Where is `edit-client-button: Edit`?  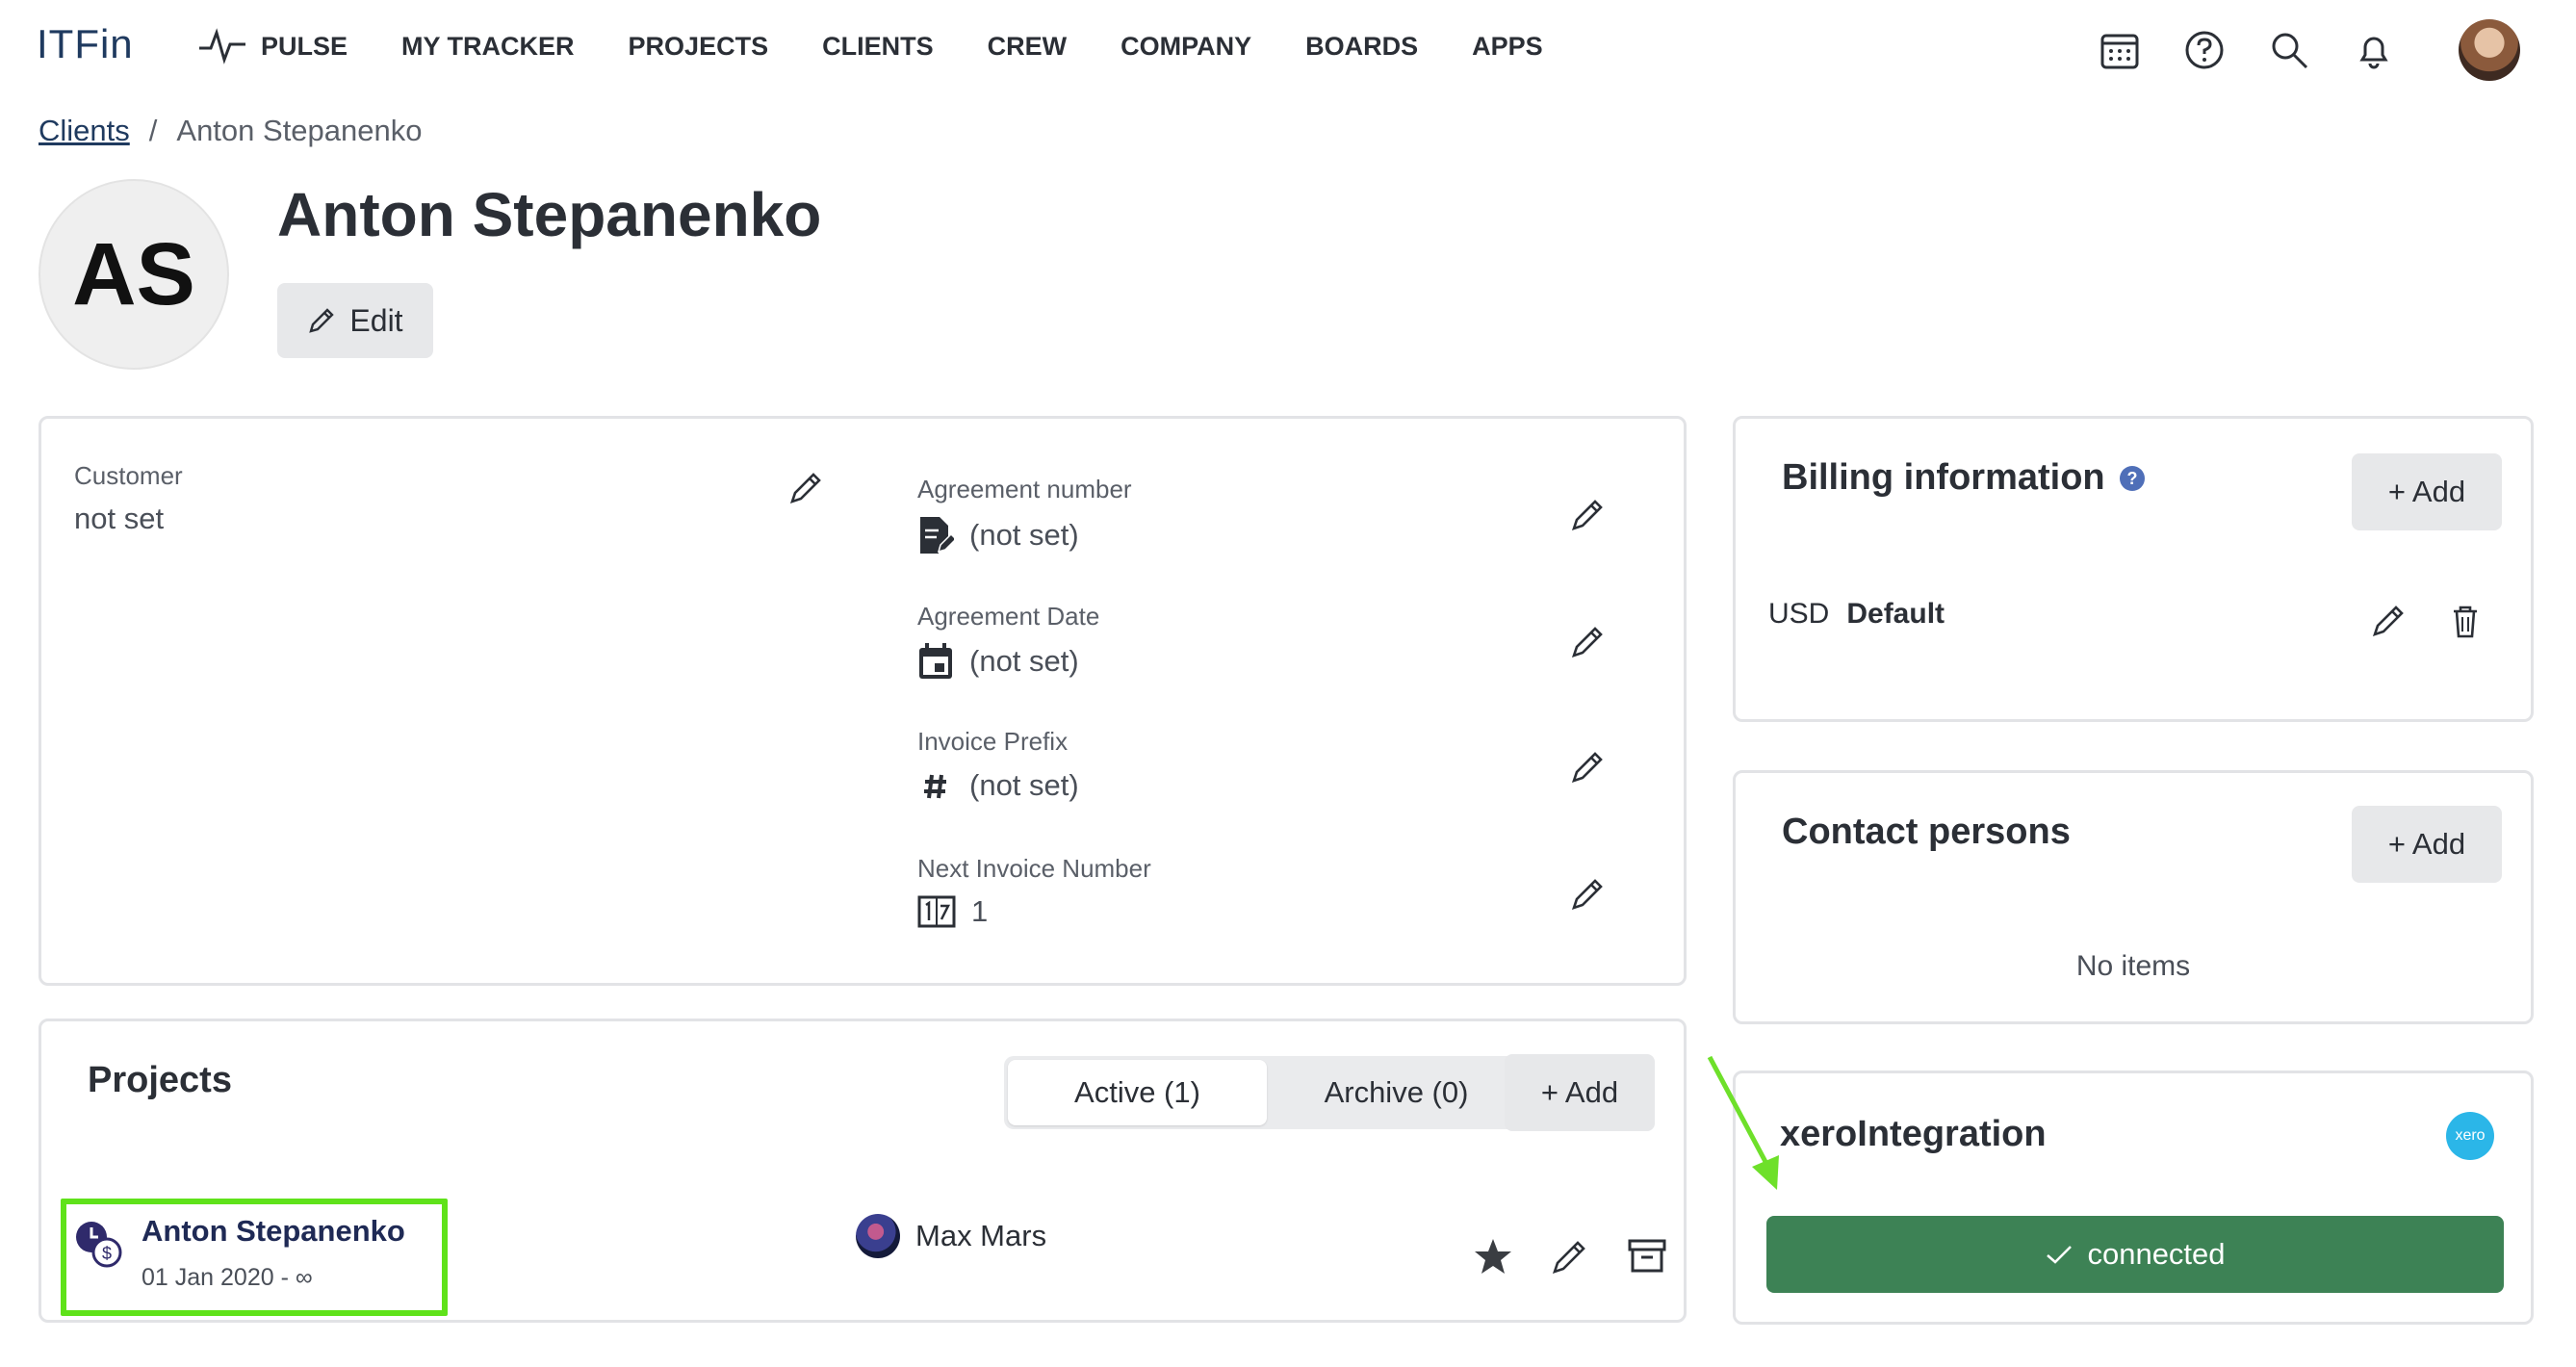 edit-client-button: Edit is located at coordinates (355, 321).